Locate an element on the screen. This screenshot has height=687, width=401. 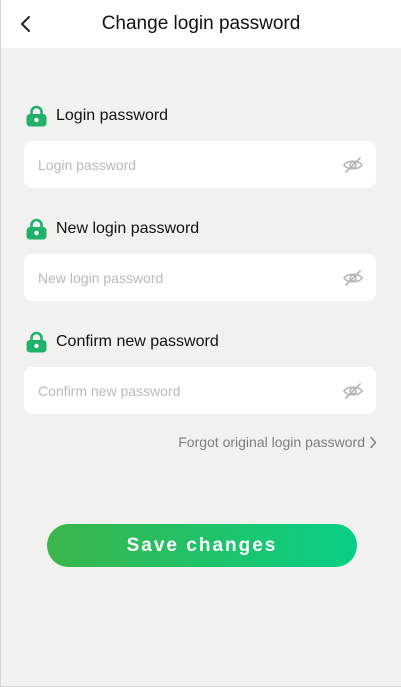
field-label-confirm-new-password: Confirm new password is located at coordinates (122, 342).